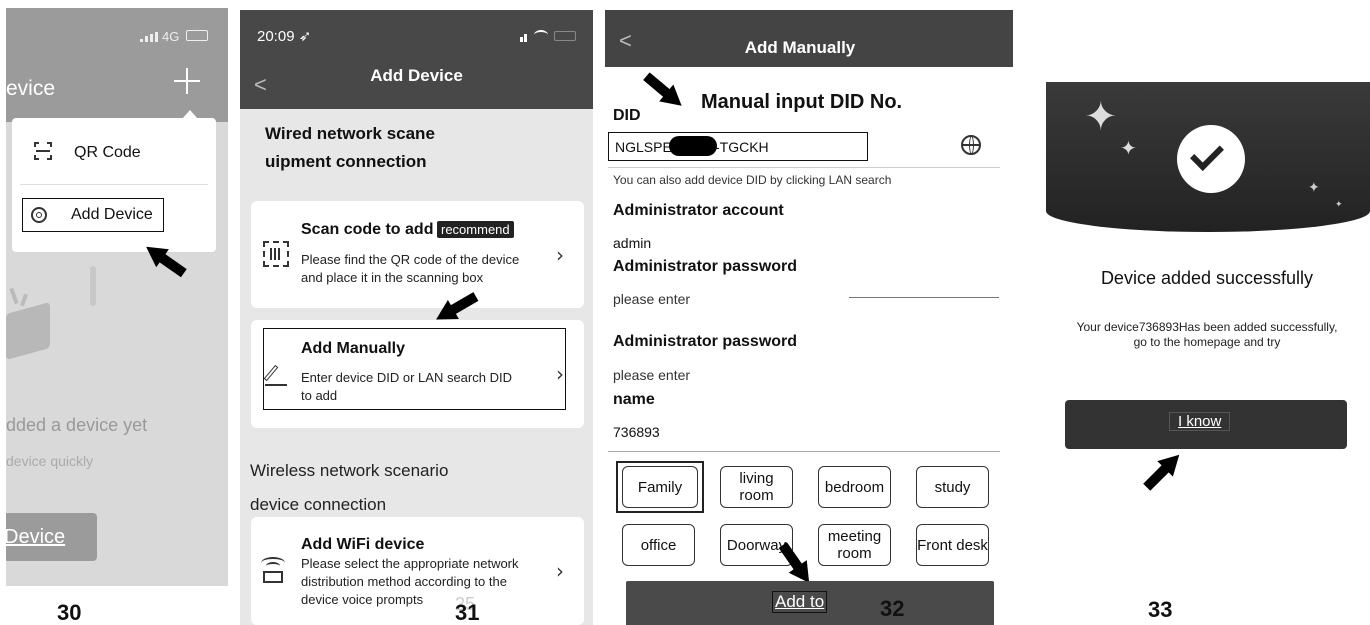  Describe the element at coordinates (804, 167) in the screenshot. I see `did-underline` at that location.